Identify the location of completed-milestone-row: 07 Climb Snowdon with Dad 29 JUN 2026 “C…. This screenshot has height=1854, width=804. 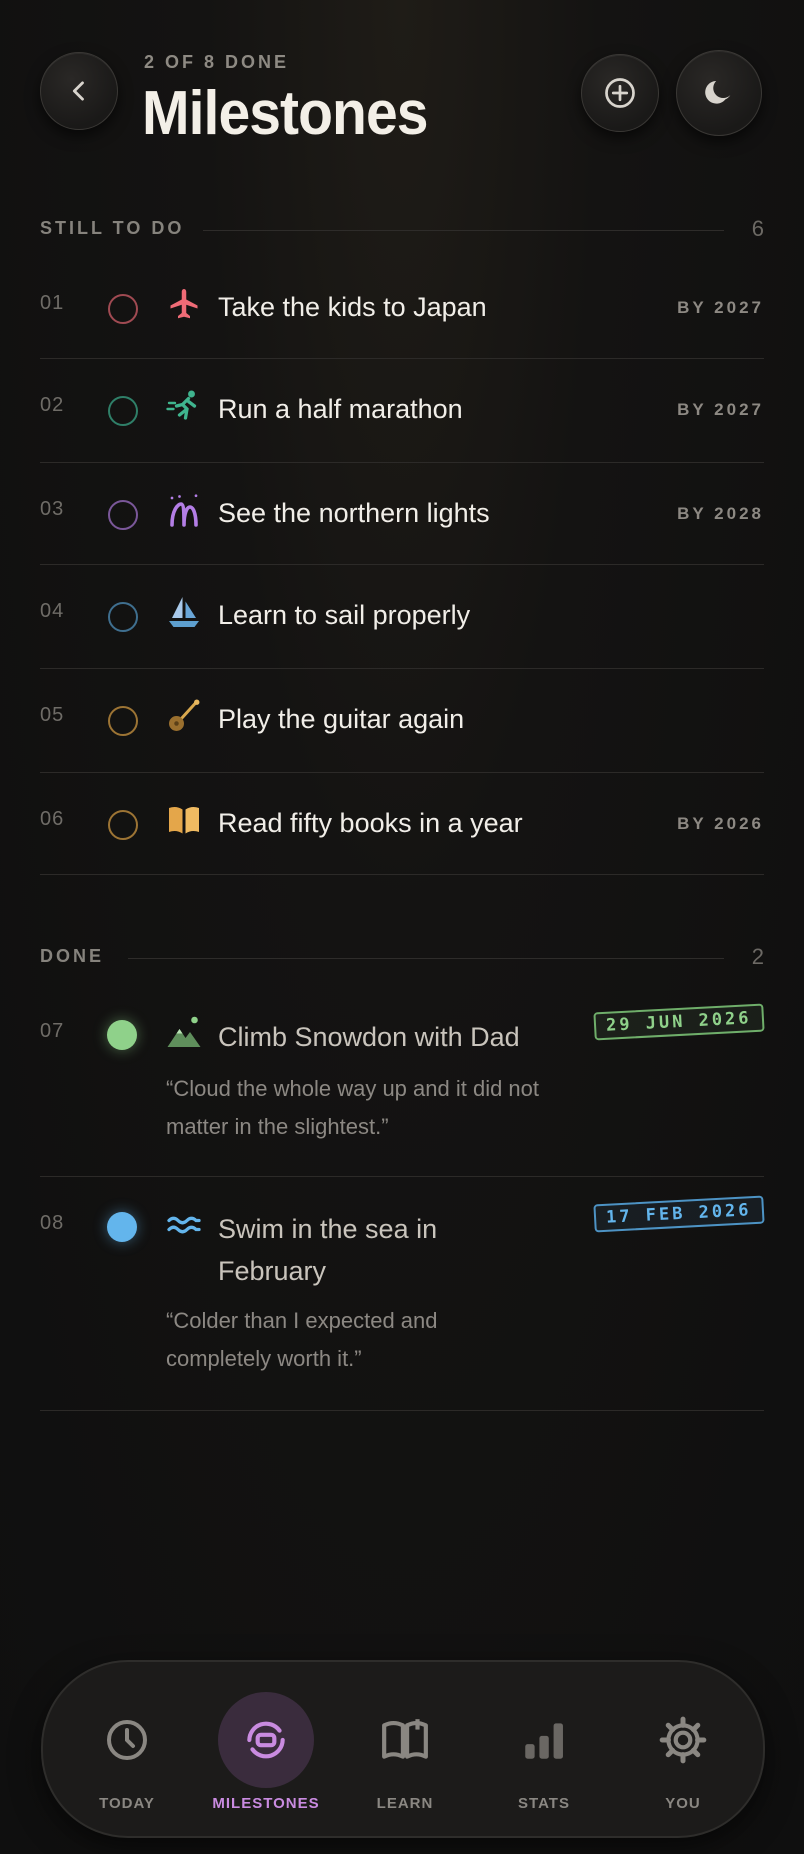
(402, 1083).